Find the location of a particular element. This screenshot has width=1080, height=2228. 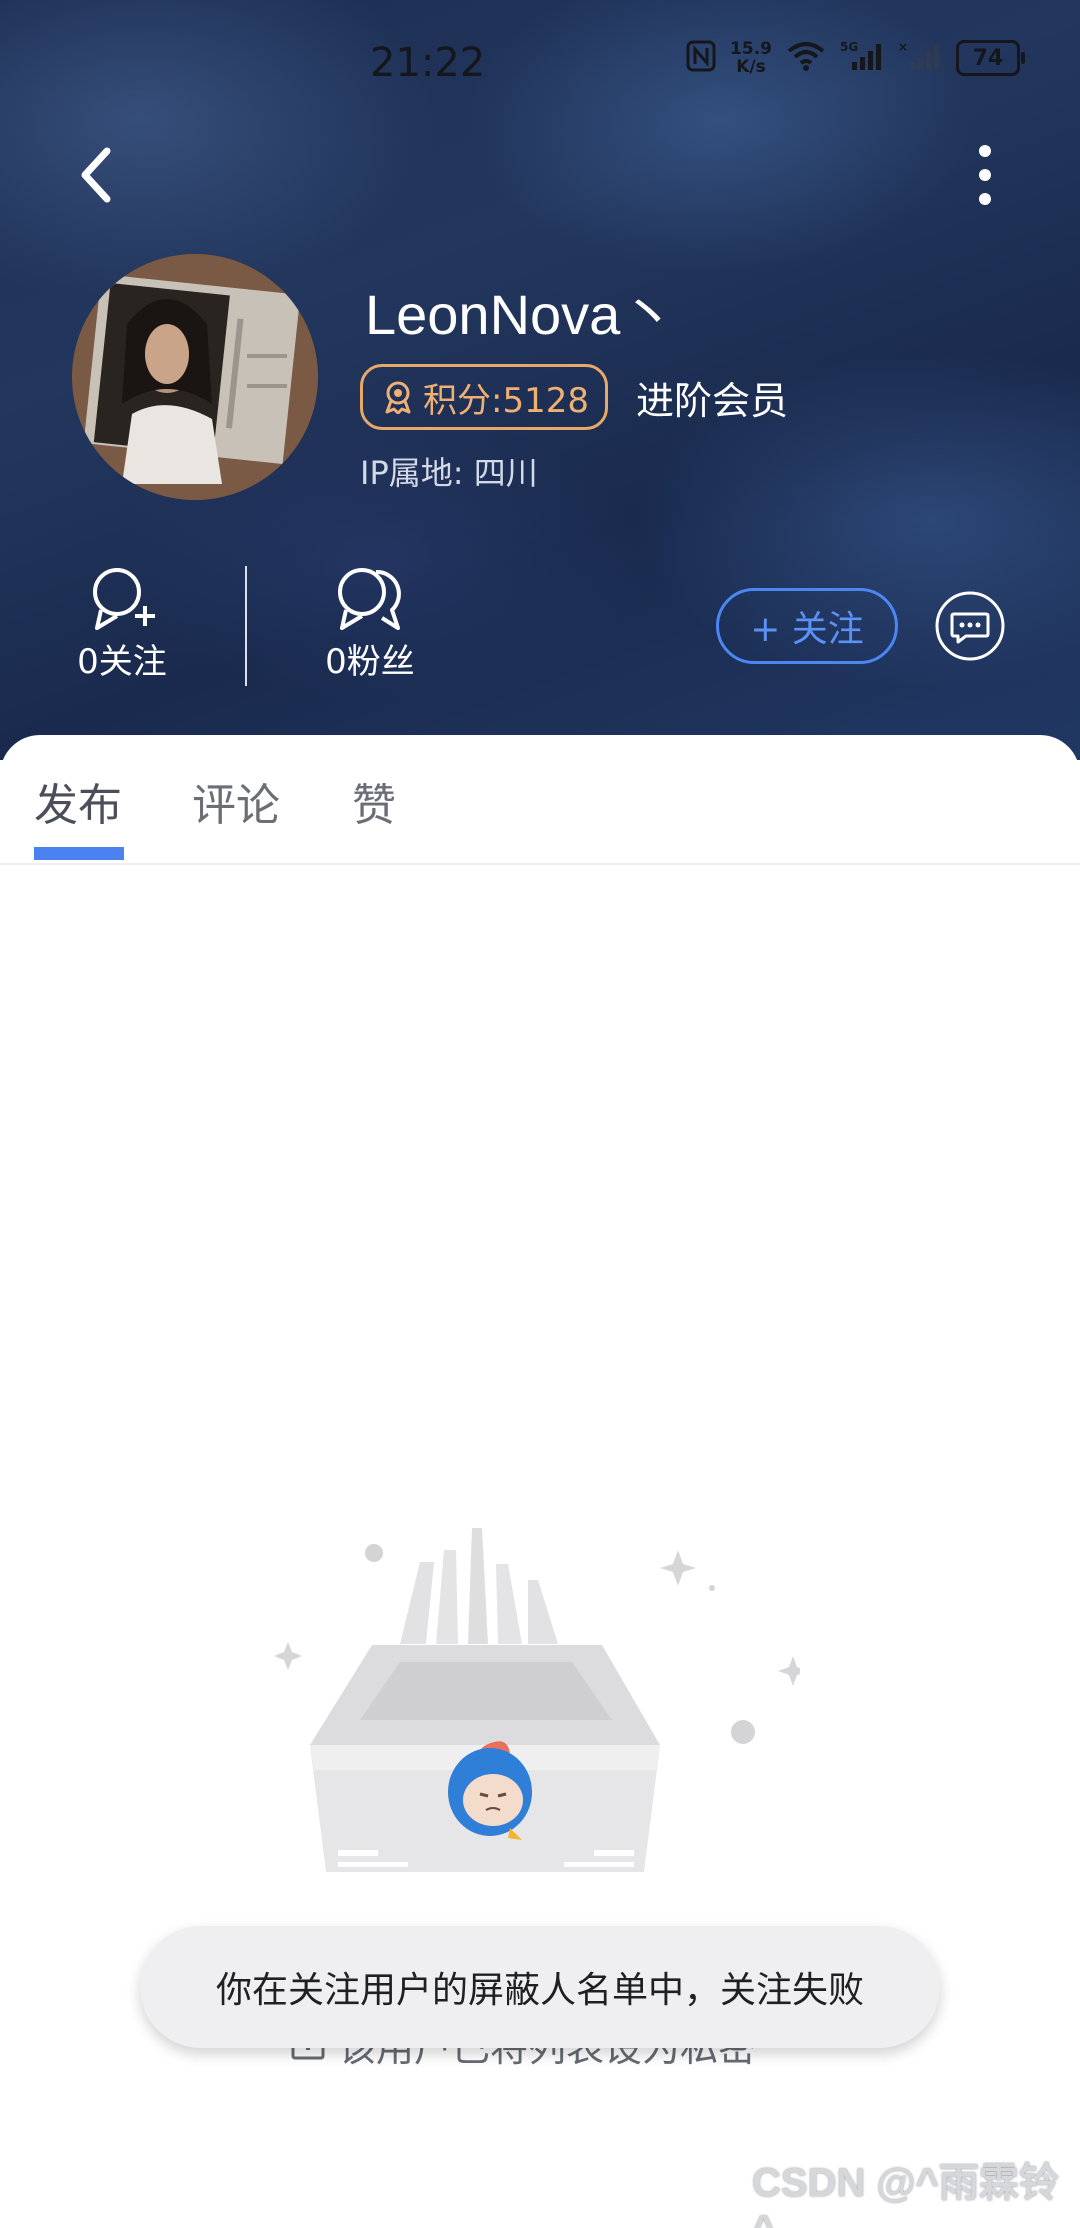

watermark: CSDN @^雨霖铃^ is located at coordinates (905, 2194).